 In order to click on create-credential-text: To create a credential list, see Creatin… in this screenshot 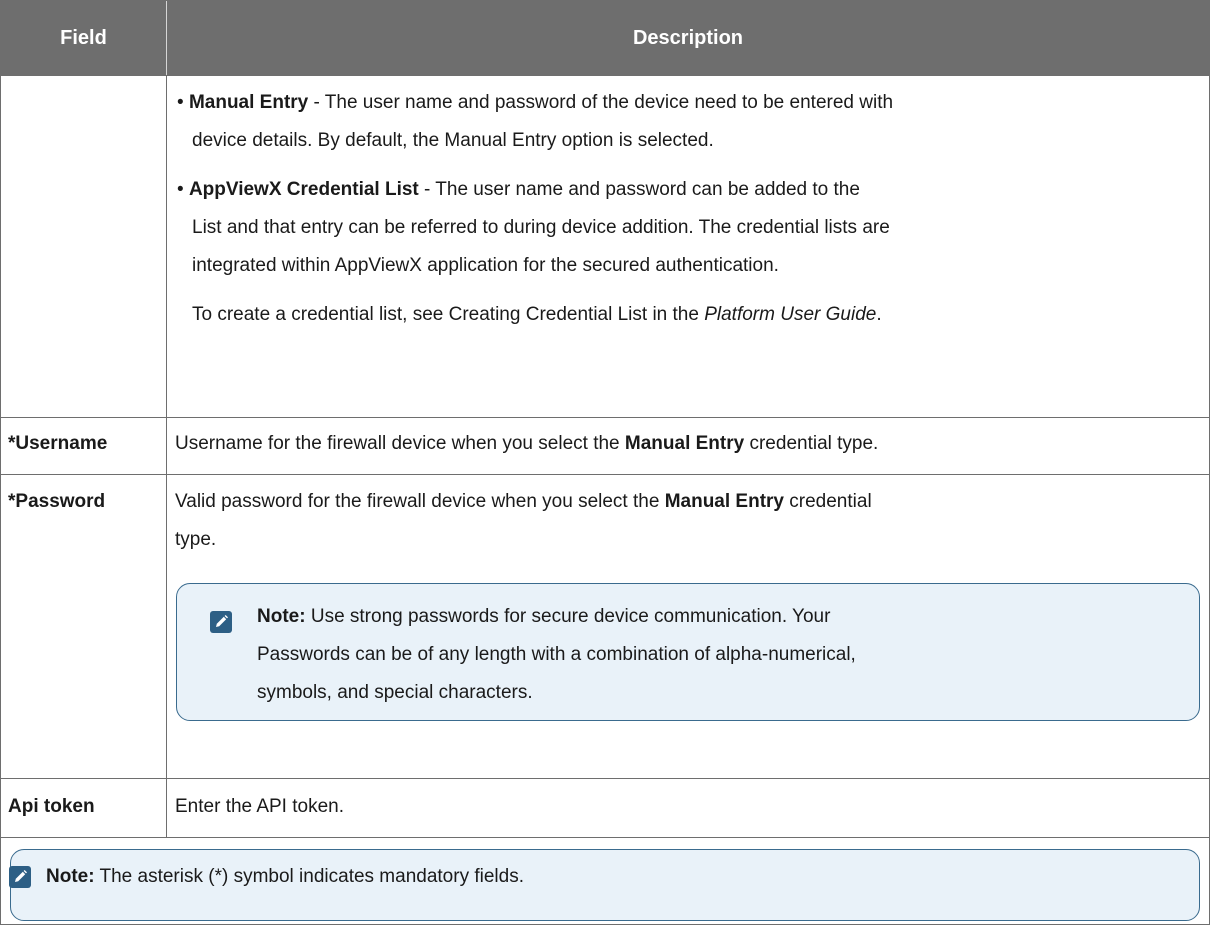, I will do `click(537, 314)`.